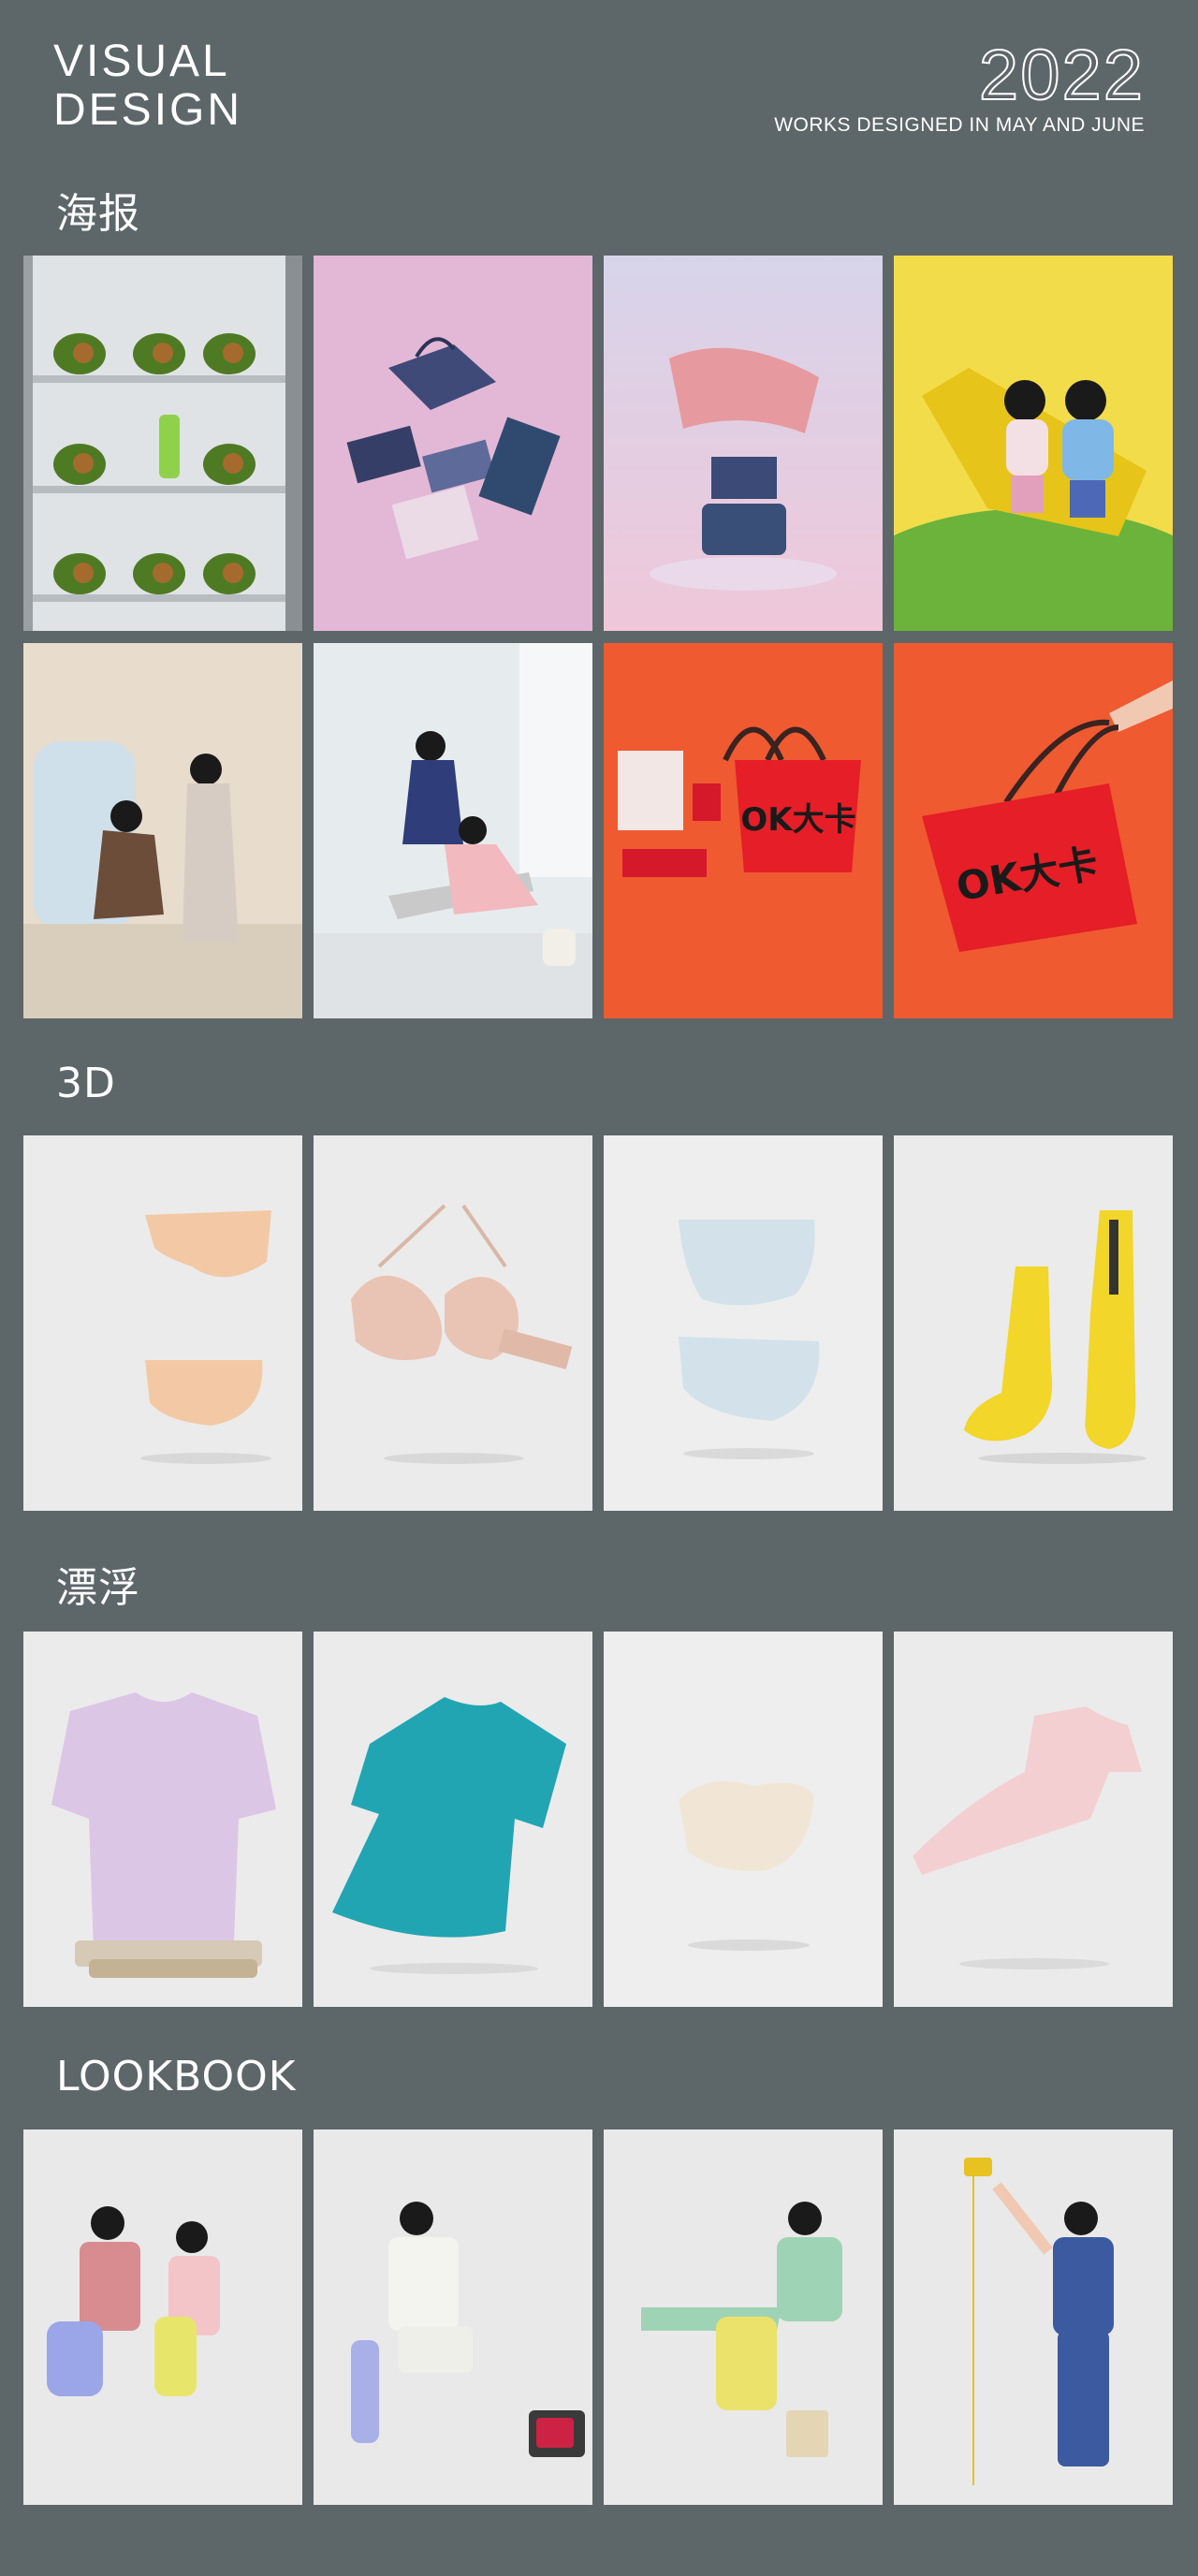  I want to click on float-cream-underwear, so click(743, 1819).